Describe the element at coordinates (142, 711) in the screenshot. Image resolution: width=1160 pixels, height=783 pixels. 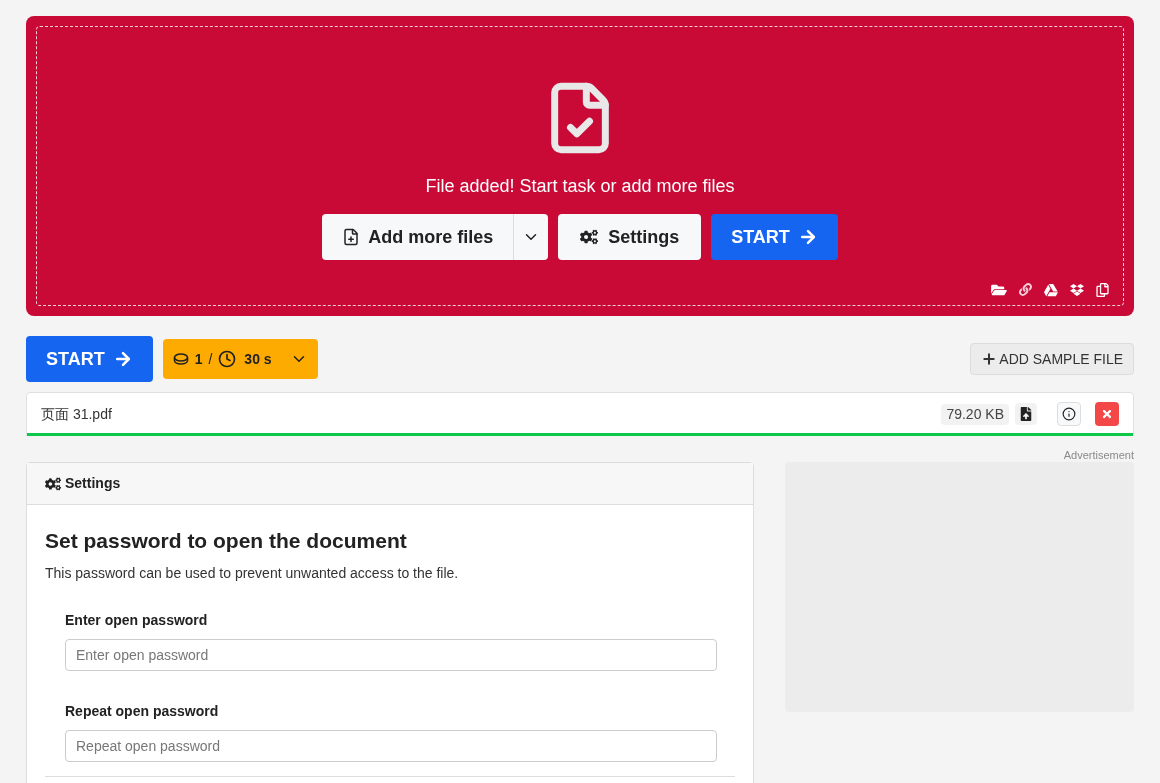
I see `field-label: Repeat open password` at that location.